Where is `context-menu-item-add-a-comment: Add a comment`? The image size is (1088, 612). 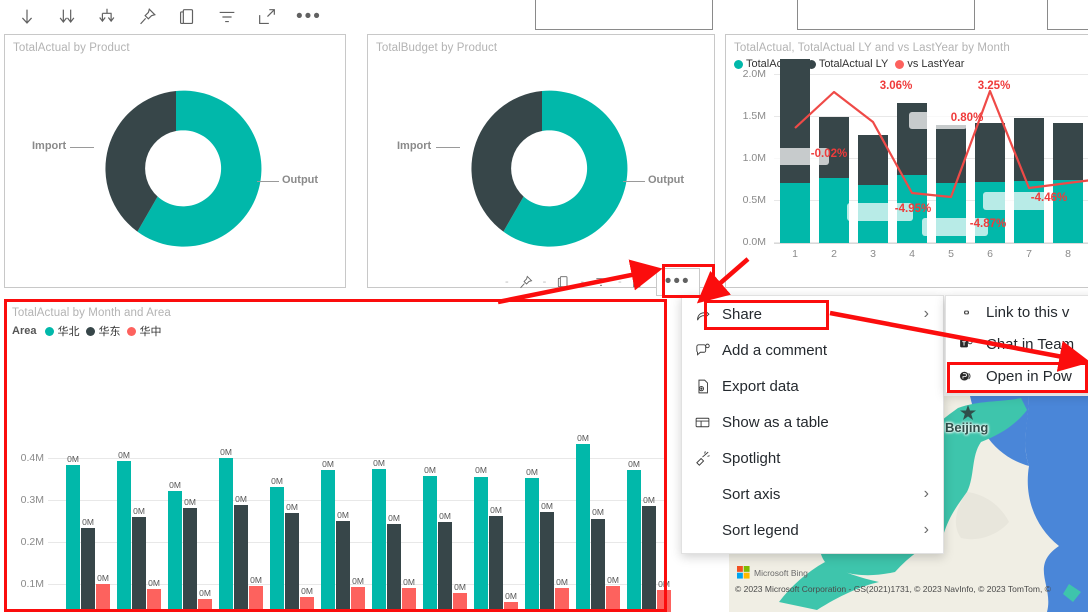
context-menu-item-add-a-comment: Add a comment is located at coordinates (812, 350).